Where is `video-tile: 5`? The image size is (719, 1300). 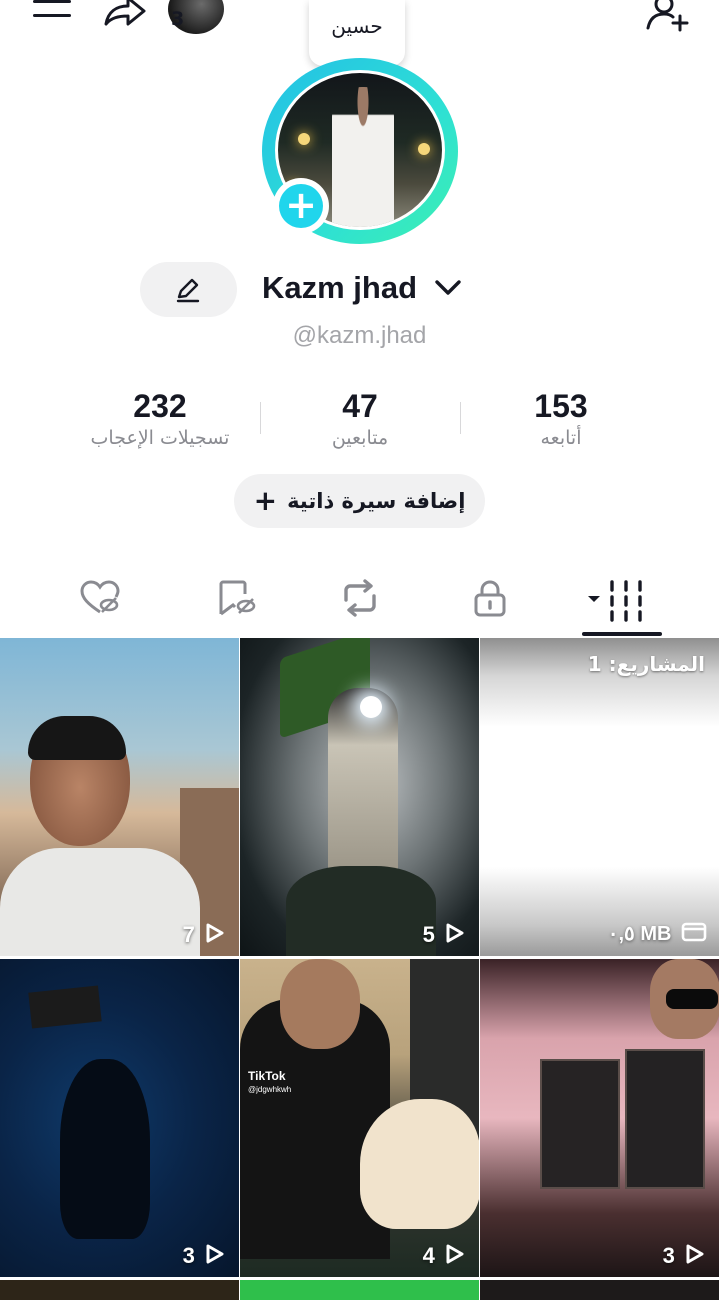 video-tile: 5 is located at coordinates (359, 797).